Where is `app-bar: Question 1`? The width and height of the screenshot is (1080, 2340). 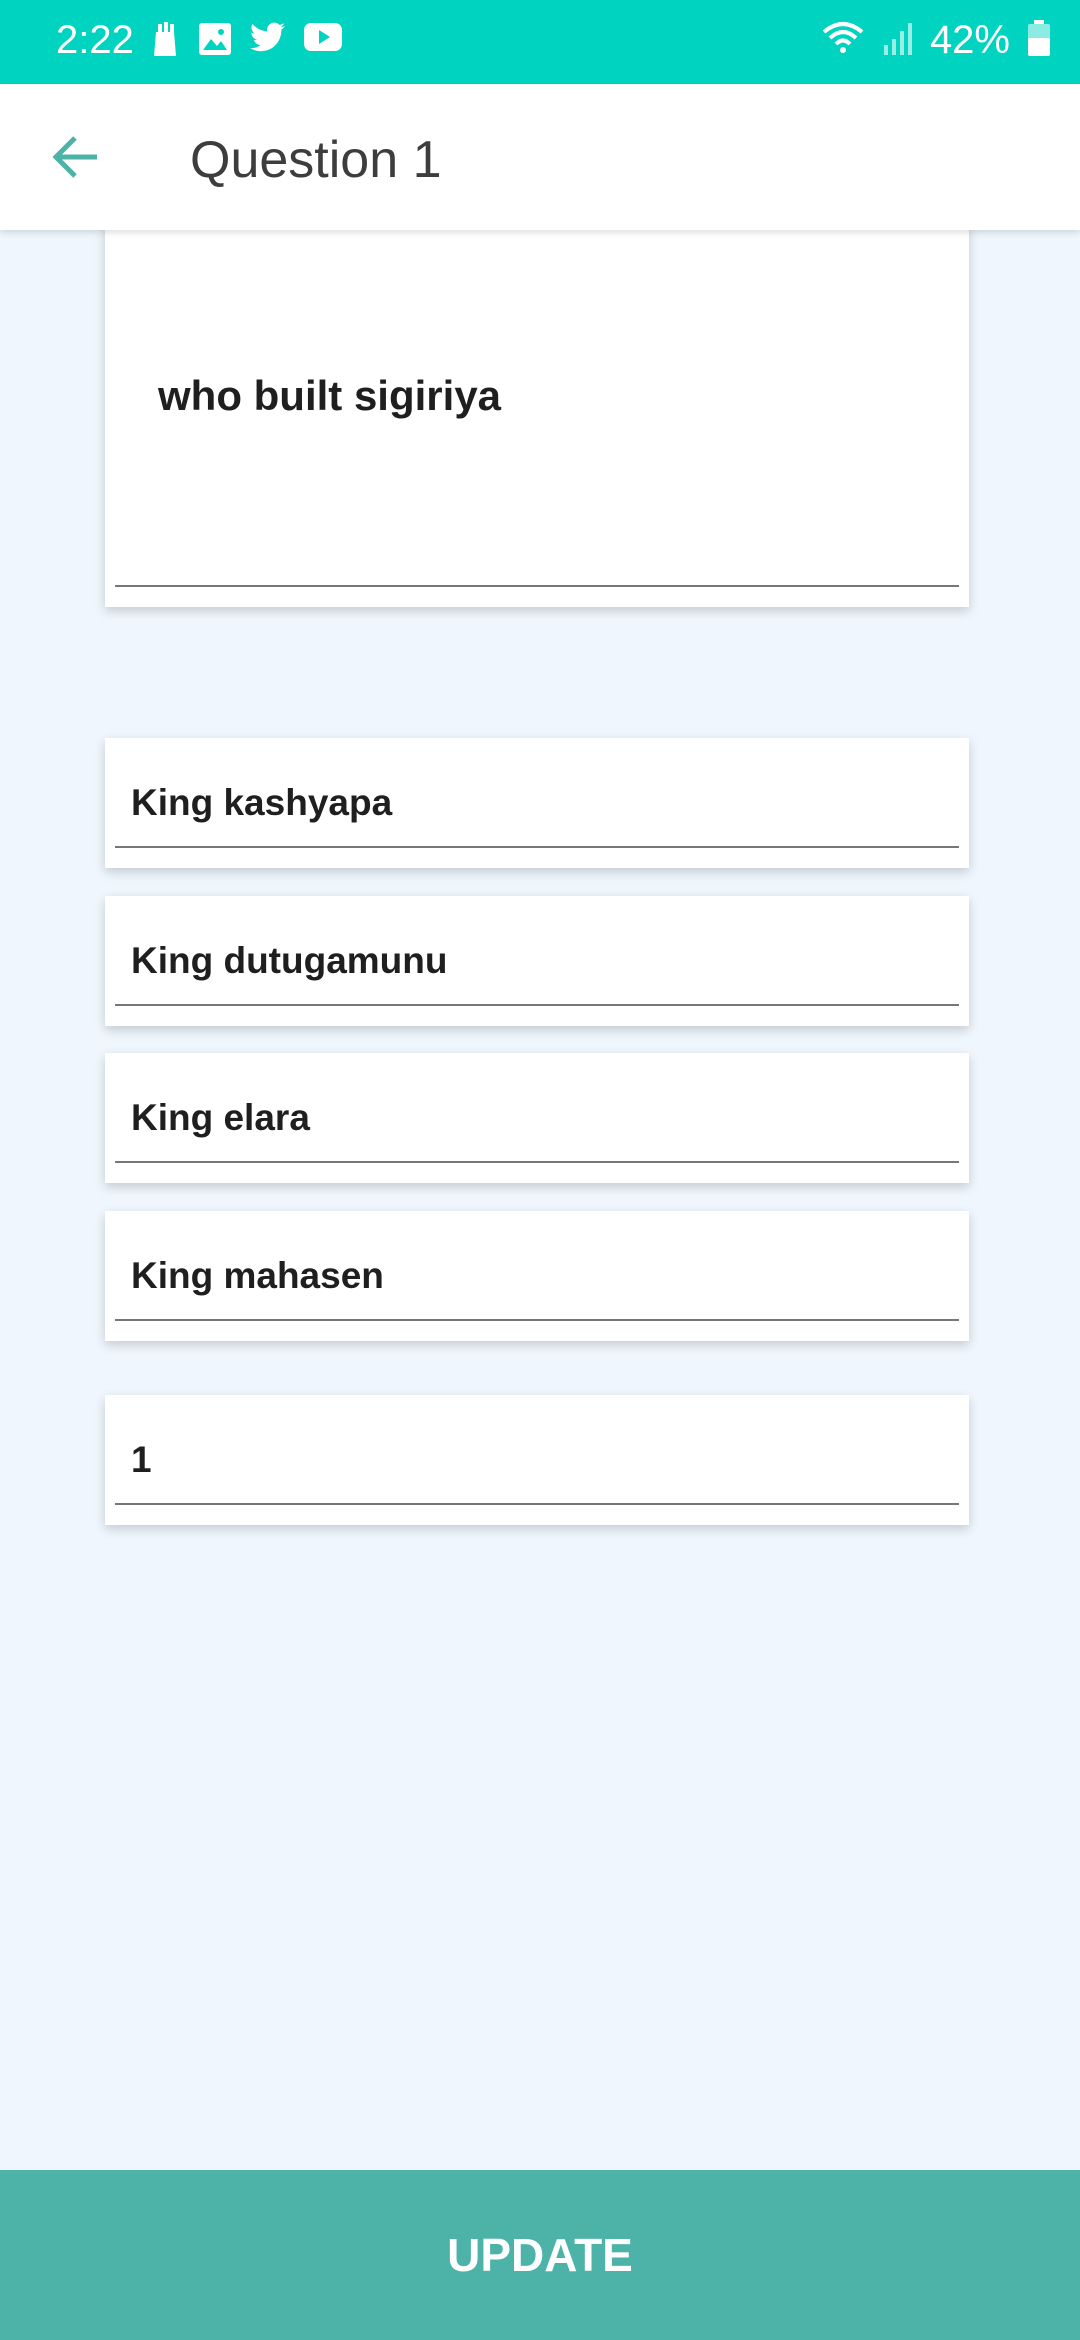
app-bar: Question 1 is located at coordinates (540, 157).